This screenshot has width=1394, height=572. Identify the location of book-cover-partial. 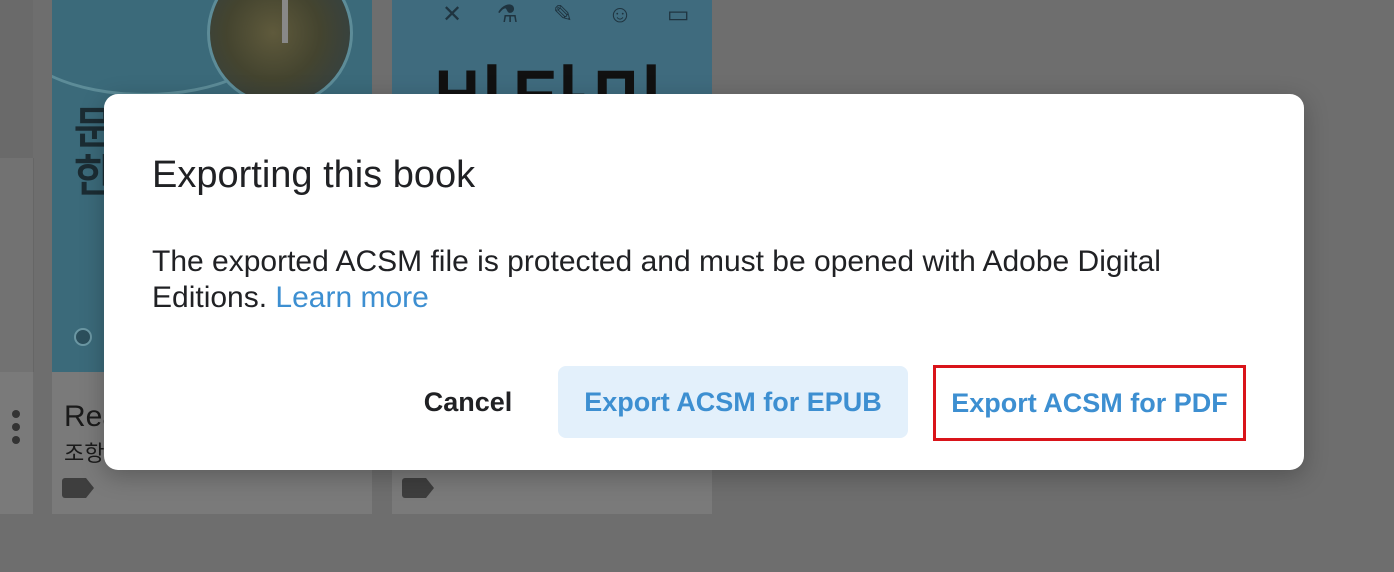
(17, 265).